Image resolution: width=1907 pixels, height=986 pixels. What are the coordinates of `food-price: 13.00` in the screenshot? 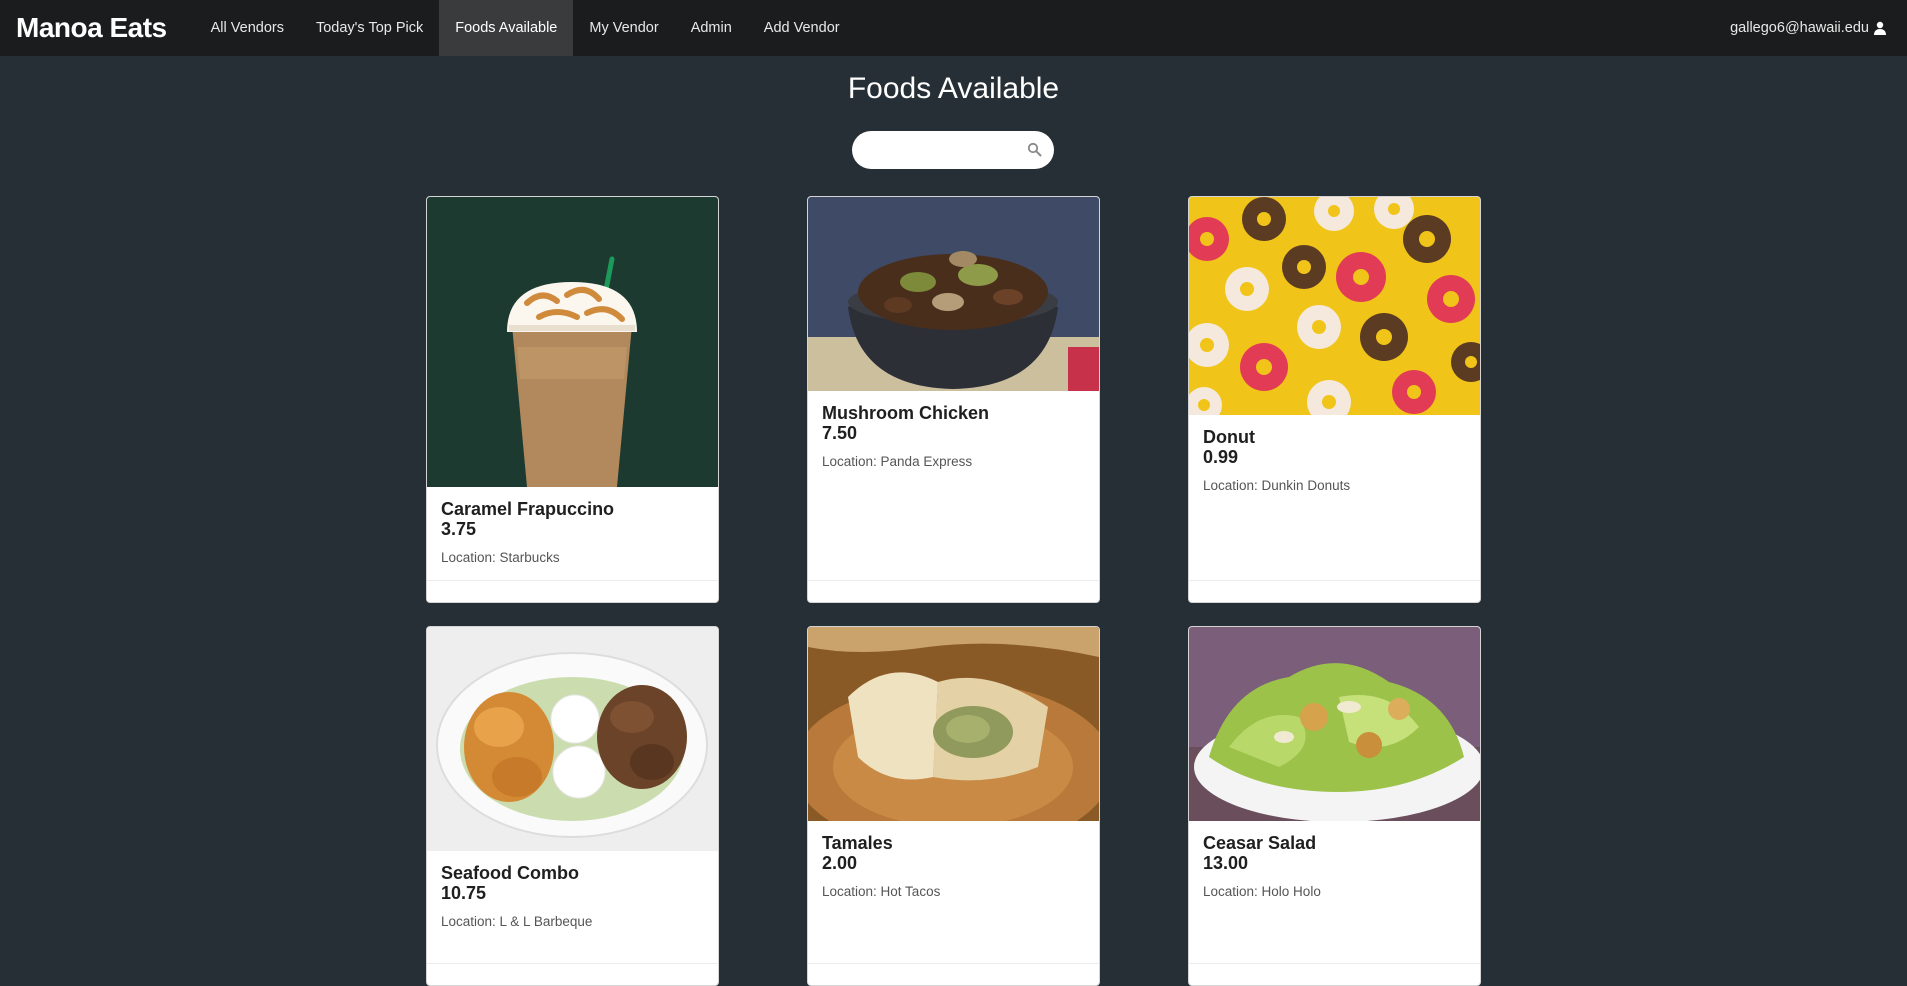 It's located at (1226, 863).